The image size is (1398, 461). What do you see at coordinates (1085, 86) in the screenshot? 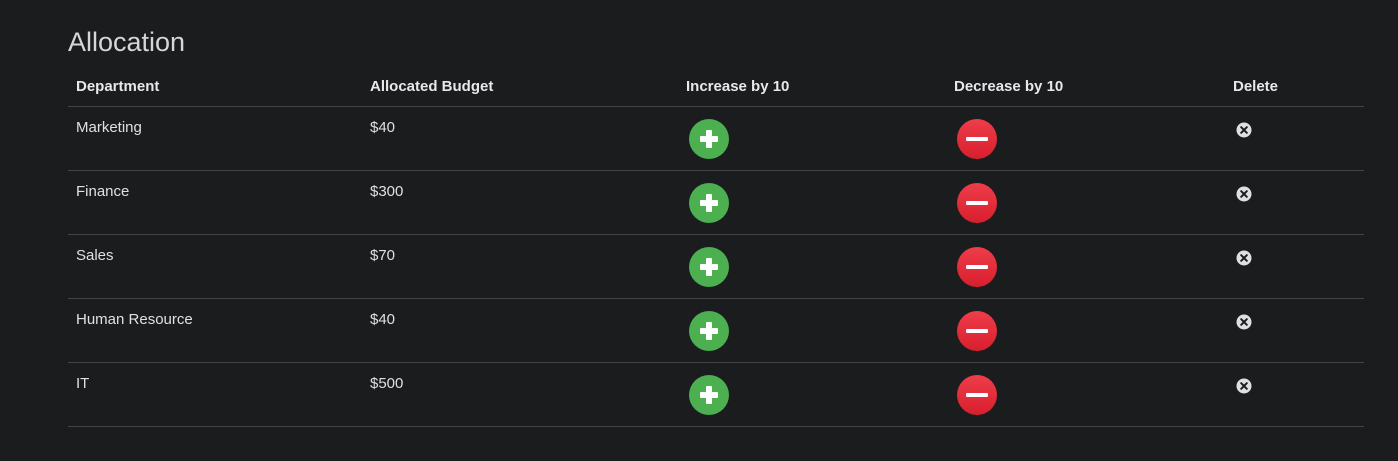
I see `column-header-decrease: Decrease by 10` at bounding box center [1085, 86].